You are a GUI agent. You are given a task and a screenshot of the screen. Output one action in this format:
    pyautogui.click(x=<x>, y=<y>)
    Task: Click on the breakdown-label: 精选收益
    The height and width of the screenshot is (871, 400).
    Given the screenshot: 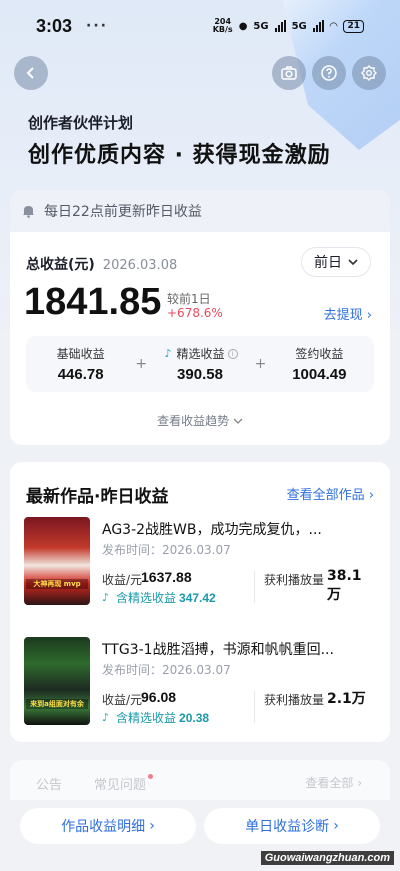 What is the action you would take?
    pyautogui.click(x=200, y=354)
    